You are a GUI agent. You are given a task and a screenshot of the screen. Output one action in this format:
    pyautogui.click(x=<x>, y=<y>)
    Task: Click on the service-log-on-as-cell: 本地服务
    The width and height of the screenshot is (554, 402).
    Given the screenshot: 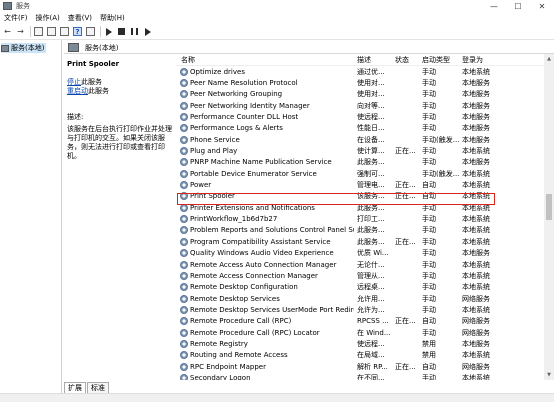 What is the action you would take?
    pyautogui.click(x=476, y=83)
    